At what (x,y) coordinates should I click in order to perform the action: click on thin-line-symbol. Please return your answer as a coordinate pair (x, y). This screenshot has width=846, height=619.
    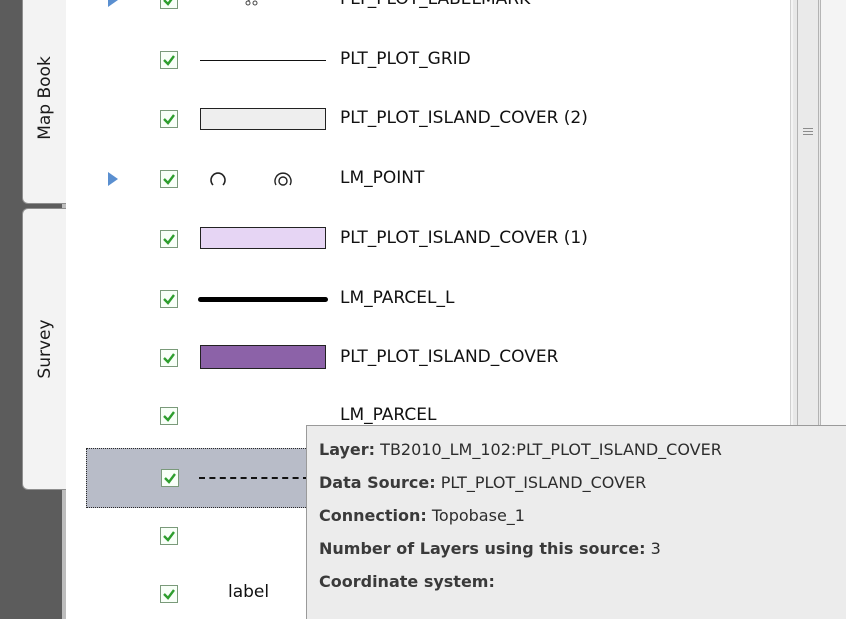
    Looking at the image, I should click on (263, 60).